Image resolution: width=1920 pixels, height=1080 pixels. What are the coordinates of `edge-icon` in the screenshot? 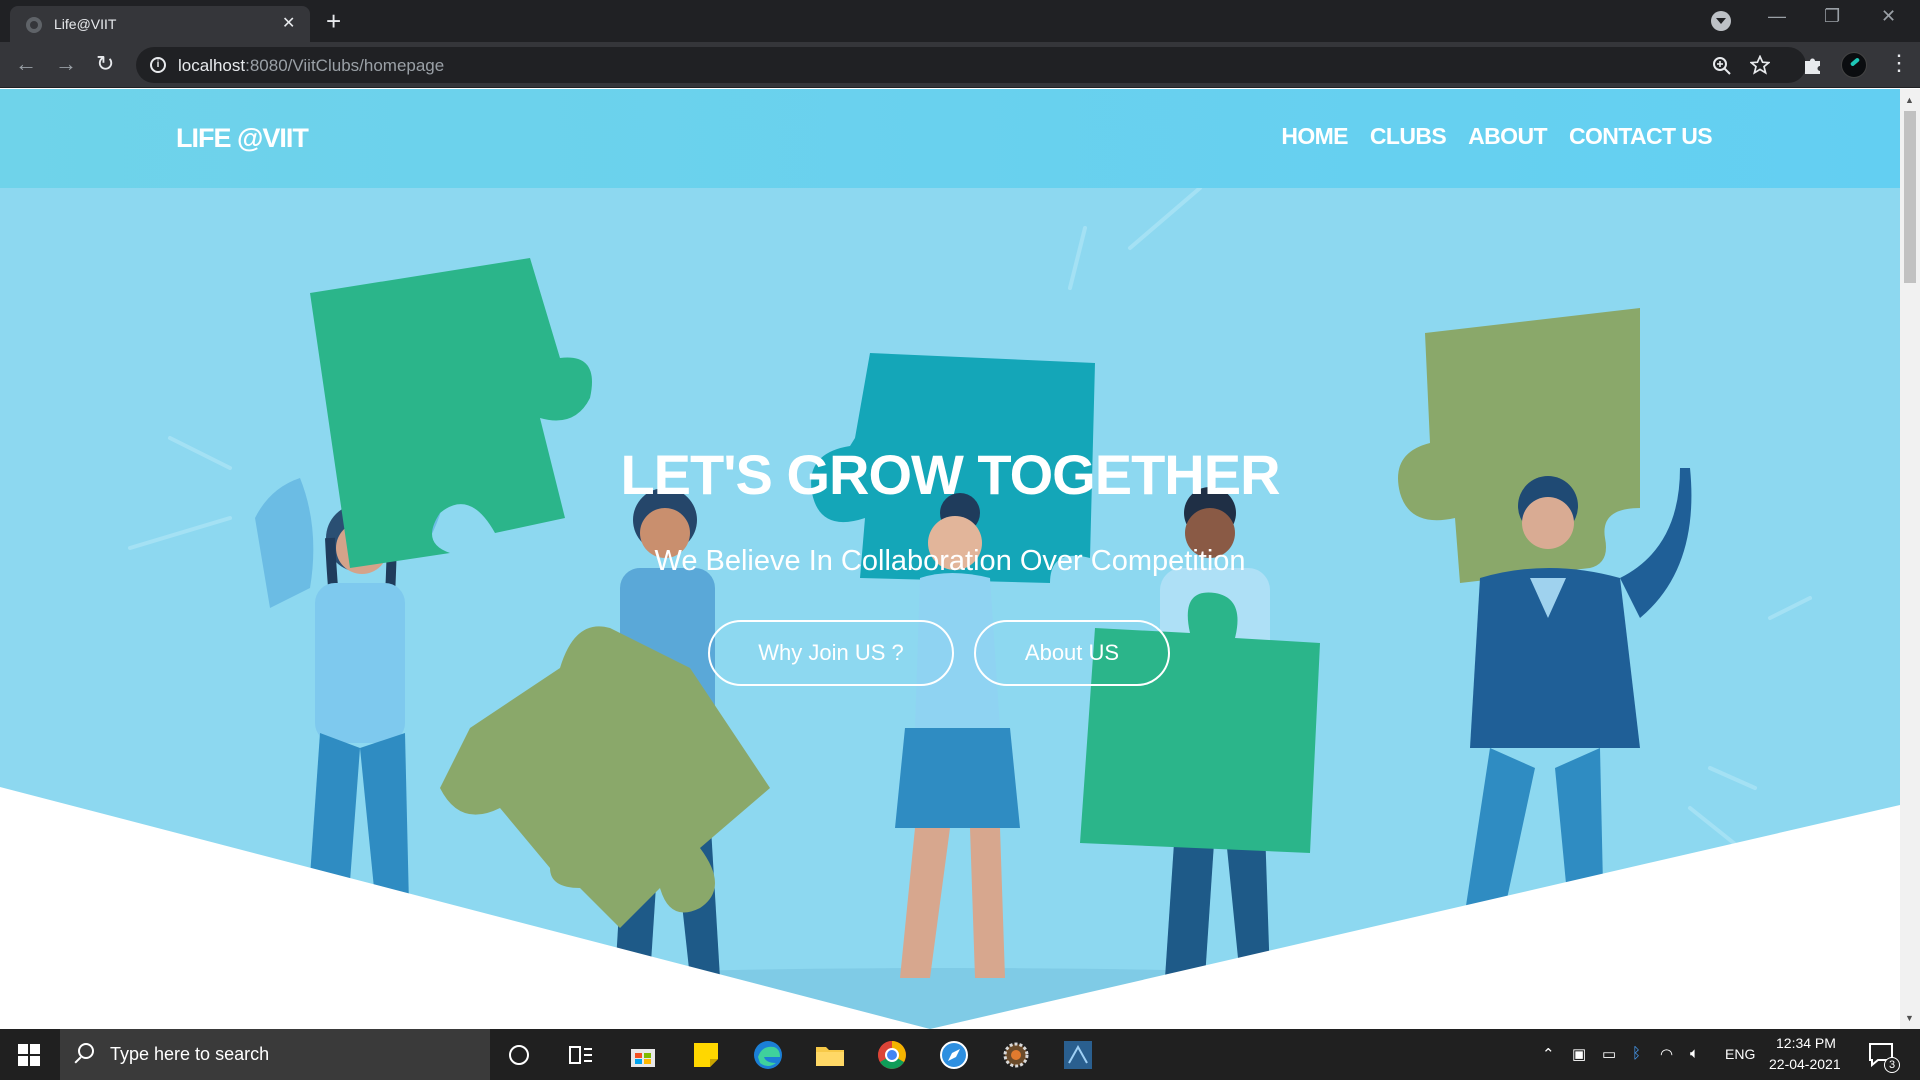 It's located at (768, 1055).